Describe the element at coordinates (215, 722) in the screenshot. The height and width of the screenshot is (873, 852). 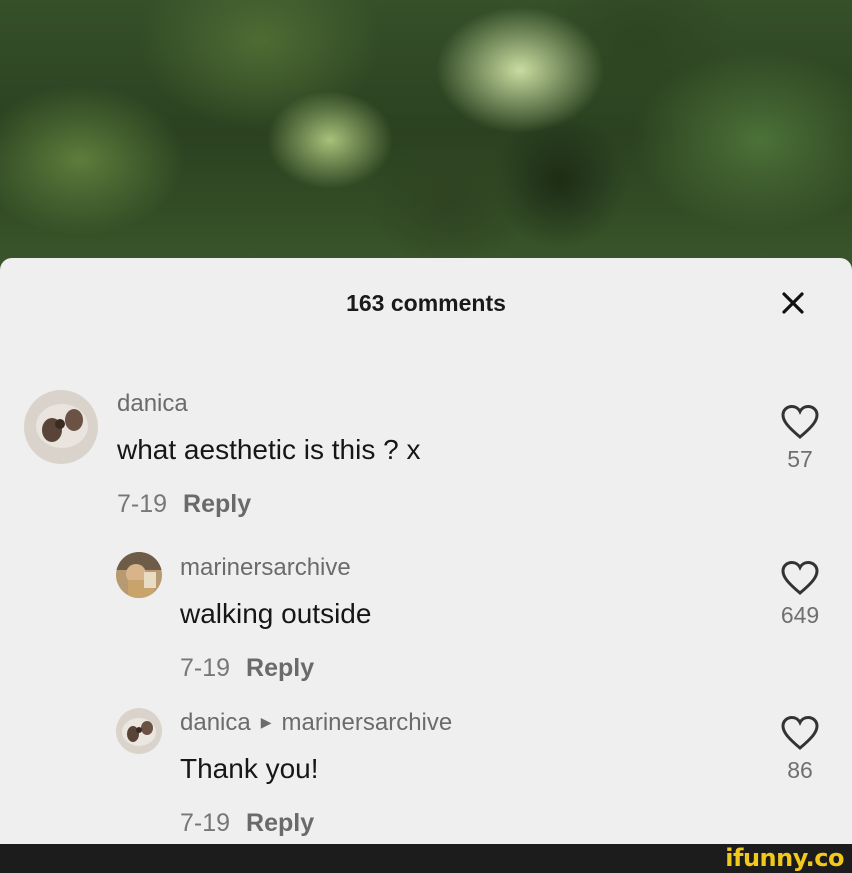
I see `comment-username-author: danica` at that location.